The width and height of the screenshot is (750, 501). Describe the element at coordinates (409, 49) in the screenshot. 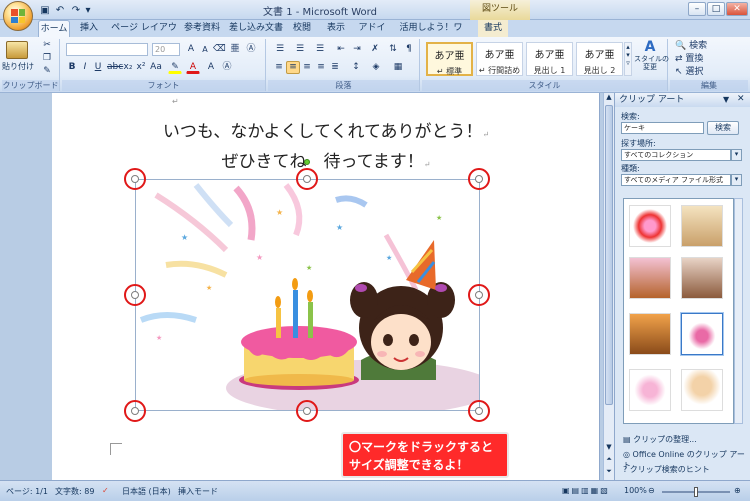

I see `show-marks-icon: ¶` at that location.